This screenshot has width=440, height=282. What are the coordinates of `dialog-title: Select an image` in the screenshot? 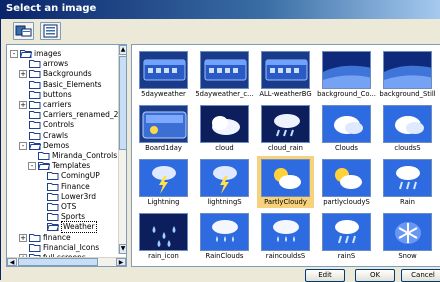 It's located at (51, 8).